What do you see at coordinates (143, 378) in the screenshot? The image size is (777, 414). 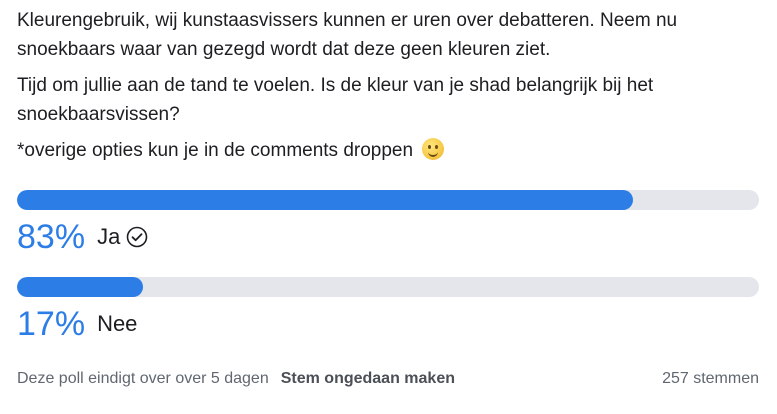 I see `poll-status: Deze poll eindigt over over 5 dagen` at bounding box center [143, 378].